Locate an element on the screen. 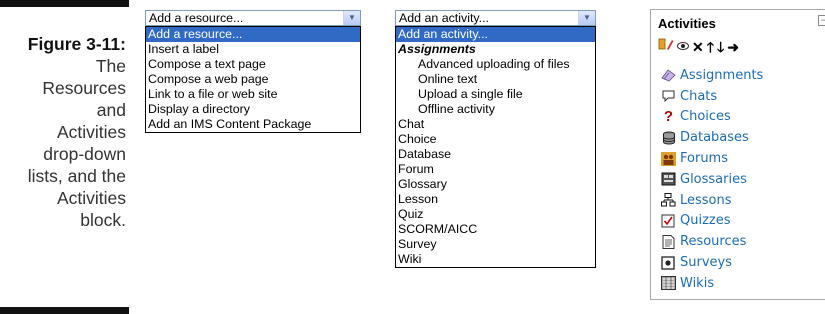  move-up-icon: 🡑 is located at coordinates (710, 47).